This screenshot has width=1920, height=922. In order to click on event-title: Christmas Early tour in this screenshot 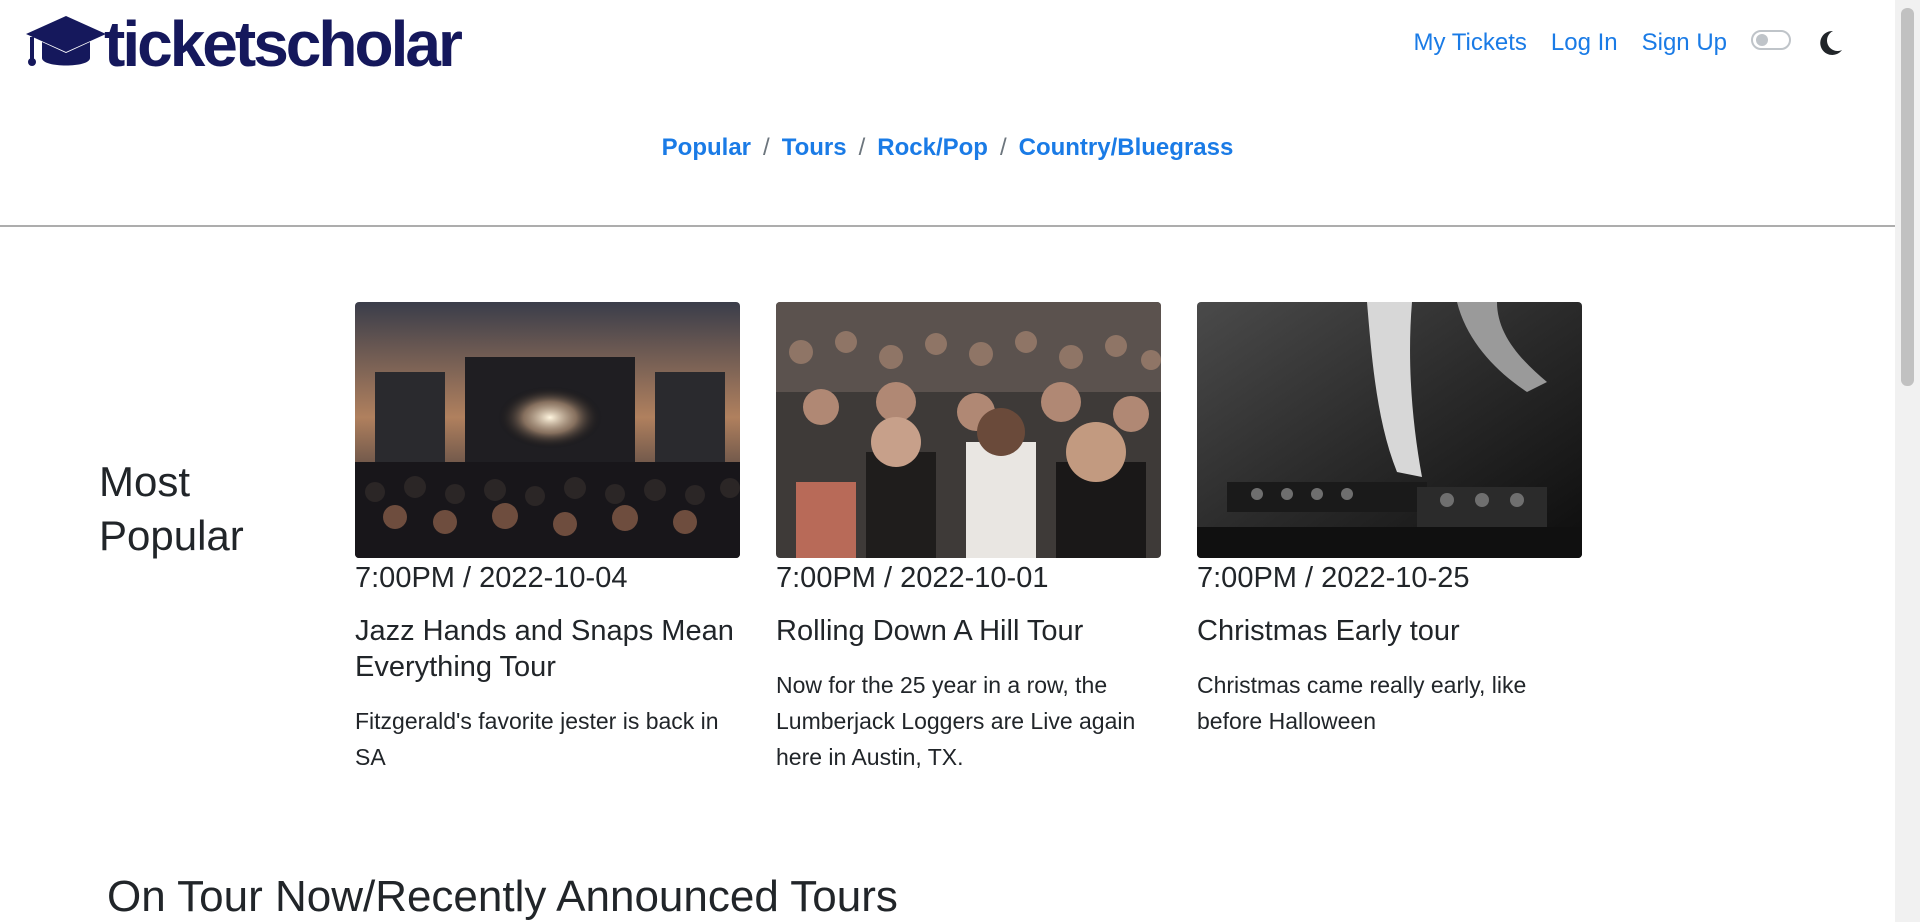, I will do `click(1389, 631)`.